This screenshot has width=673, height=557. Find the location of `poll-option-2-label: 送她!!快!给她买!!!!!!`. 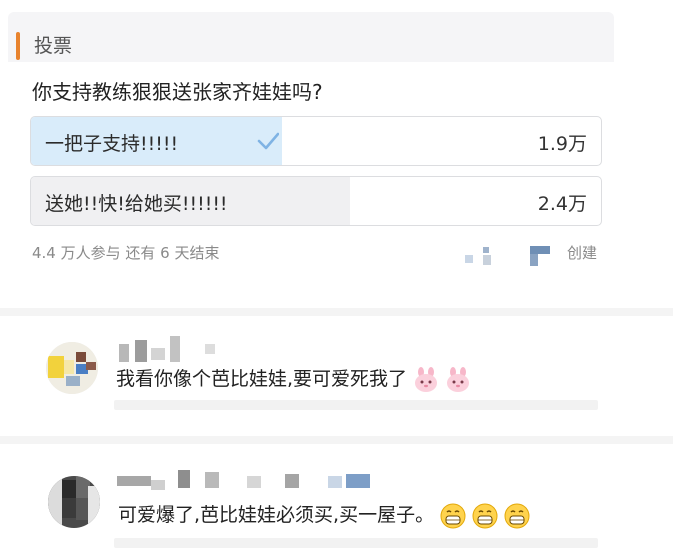

poll-option-2-label: 送她!!快!给她买!!!!!! is located at coordinates (136, 204).